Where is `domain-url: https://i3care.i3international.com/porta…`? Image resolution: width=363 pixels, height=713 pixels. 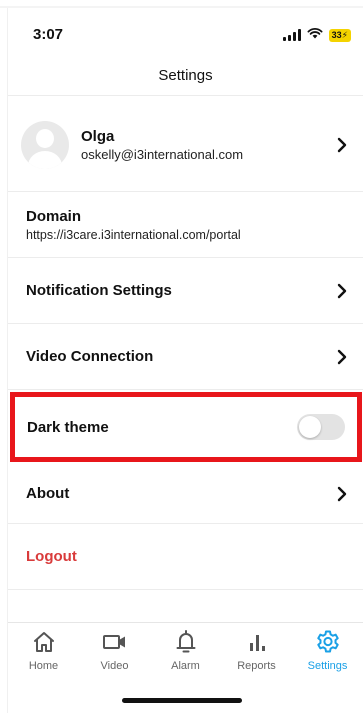
domain-url: https://i3care.i3international.com/porta… is located at coordinates (133, 234).